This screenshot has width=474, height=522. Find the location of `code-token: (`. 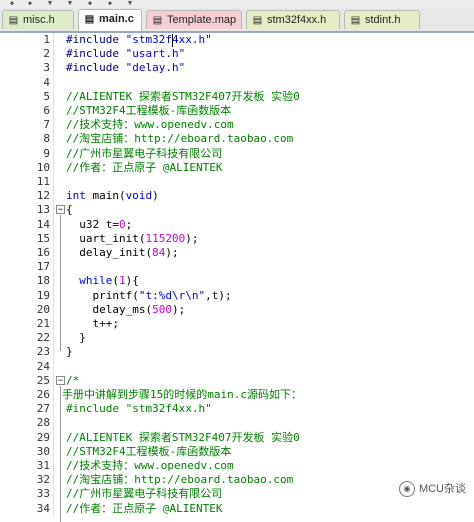

code-token: ( is located at coordinates (115, 281).